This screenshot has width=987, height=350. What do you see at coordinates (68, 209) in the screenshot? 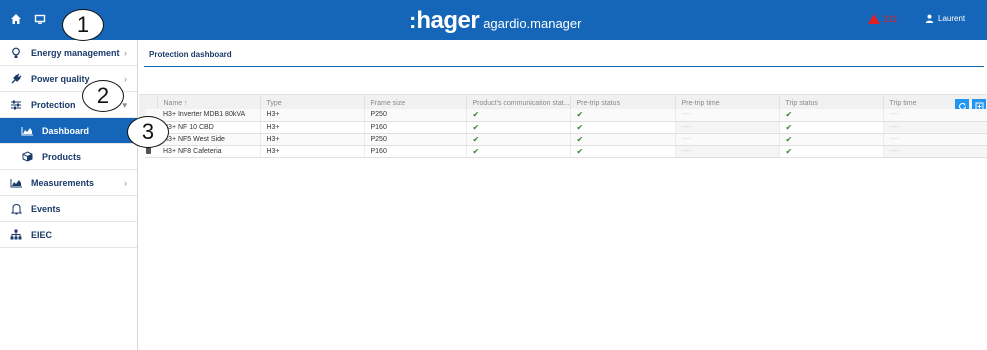
I see `sidebar-item-events: Events` at bounding box center [68, 209].